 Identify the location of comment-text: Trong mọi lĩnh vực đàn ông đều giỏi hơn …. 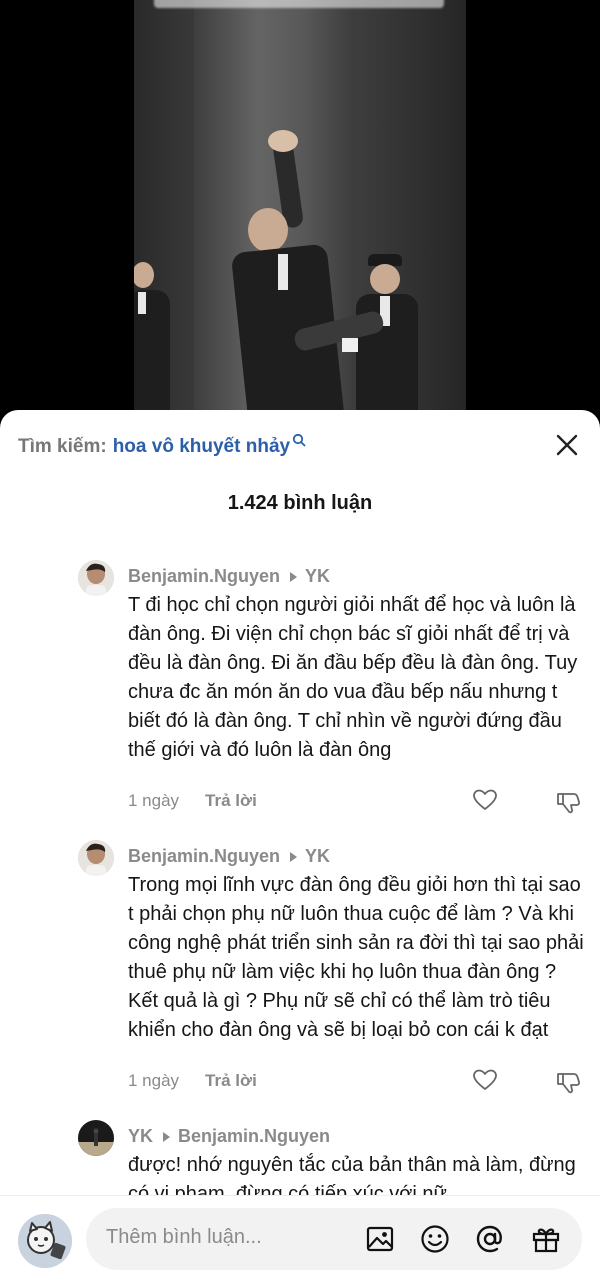
(356, 957).